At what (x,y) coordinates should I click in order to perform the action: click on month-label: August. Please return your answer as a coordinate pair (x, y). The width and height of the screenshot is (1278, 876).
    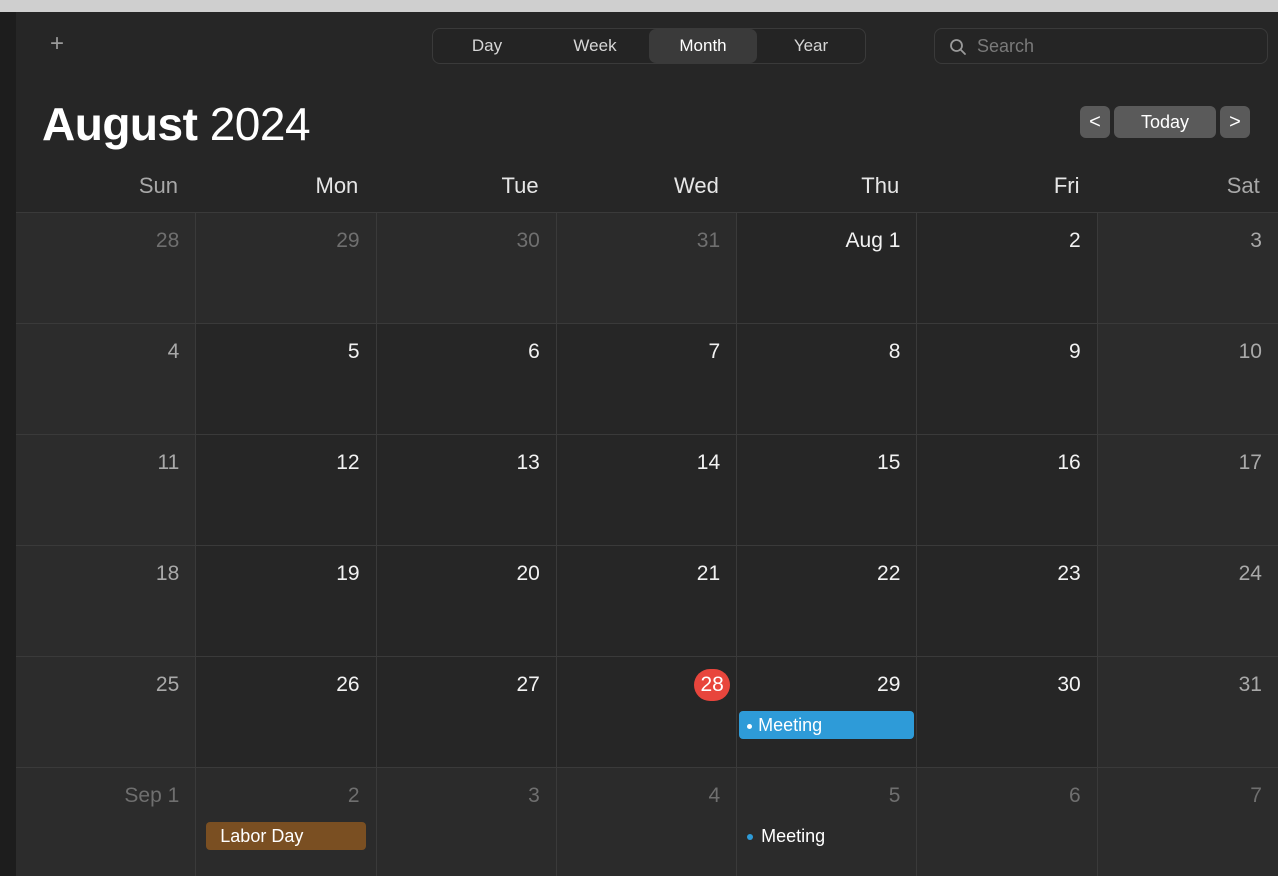
    Looking at the image, I should click on (120, 124).